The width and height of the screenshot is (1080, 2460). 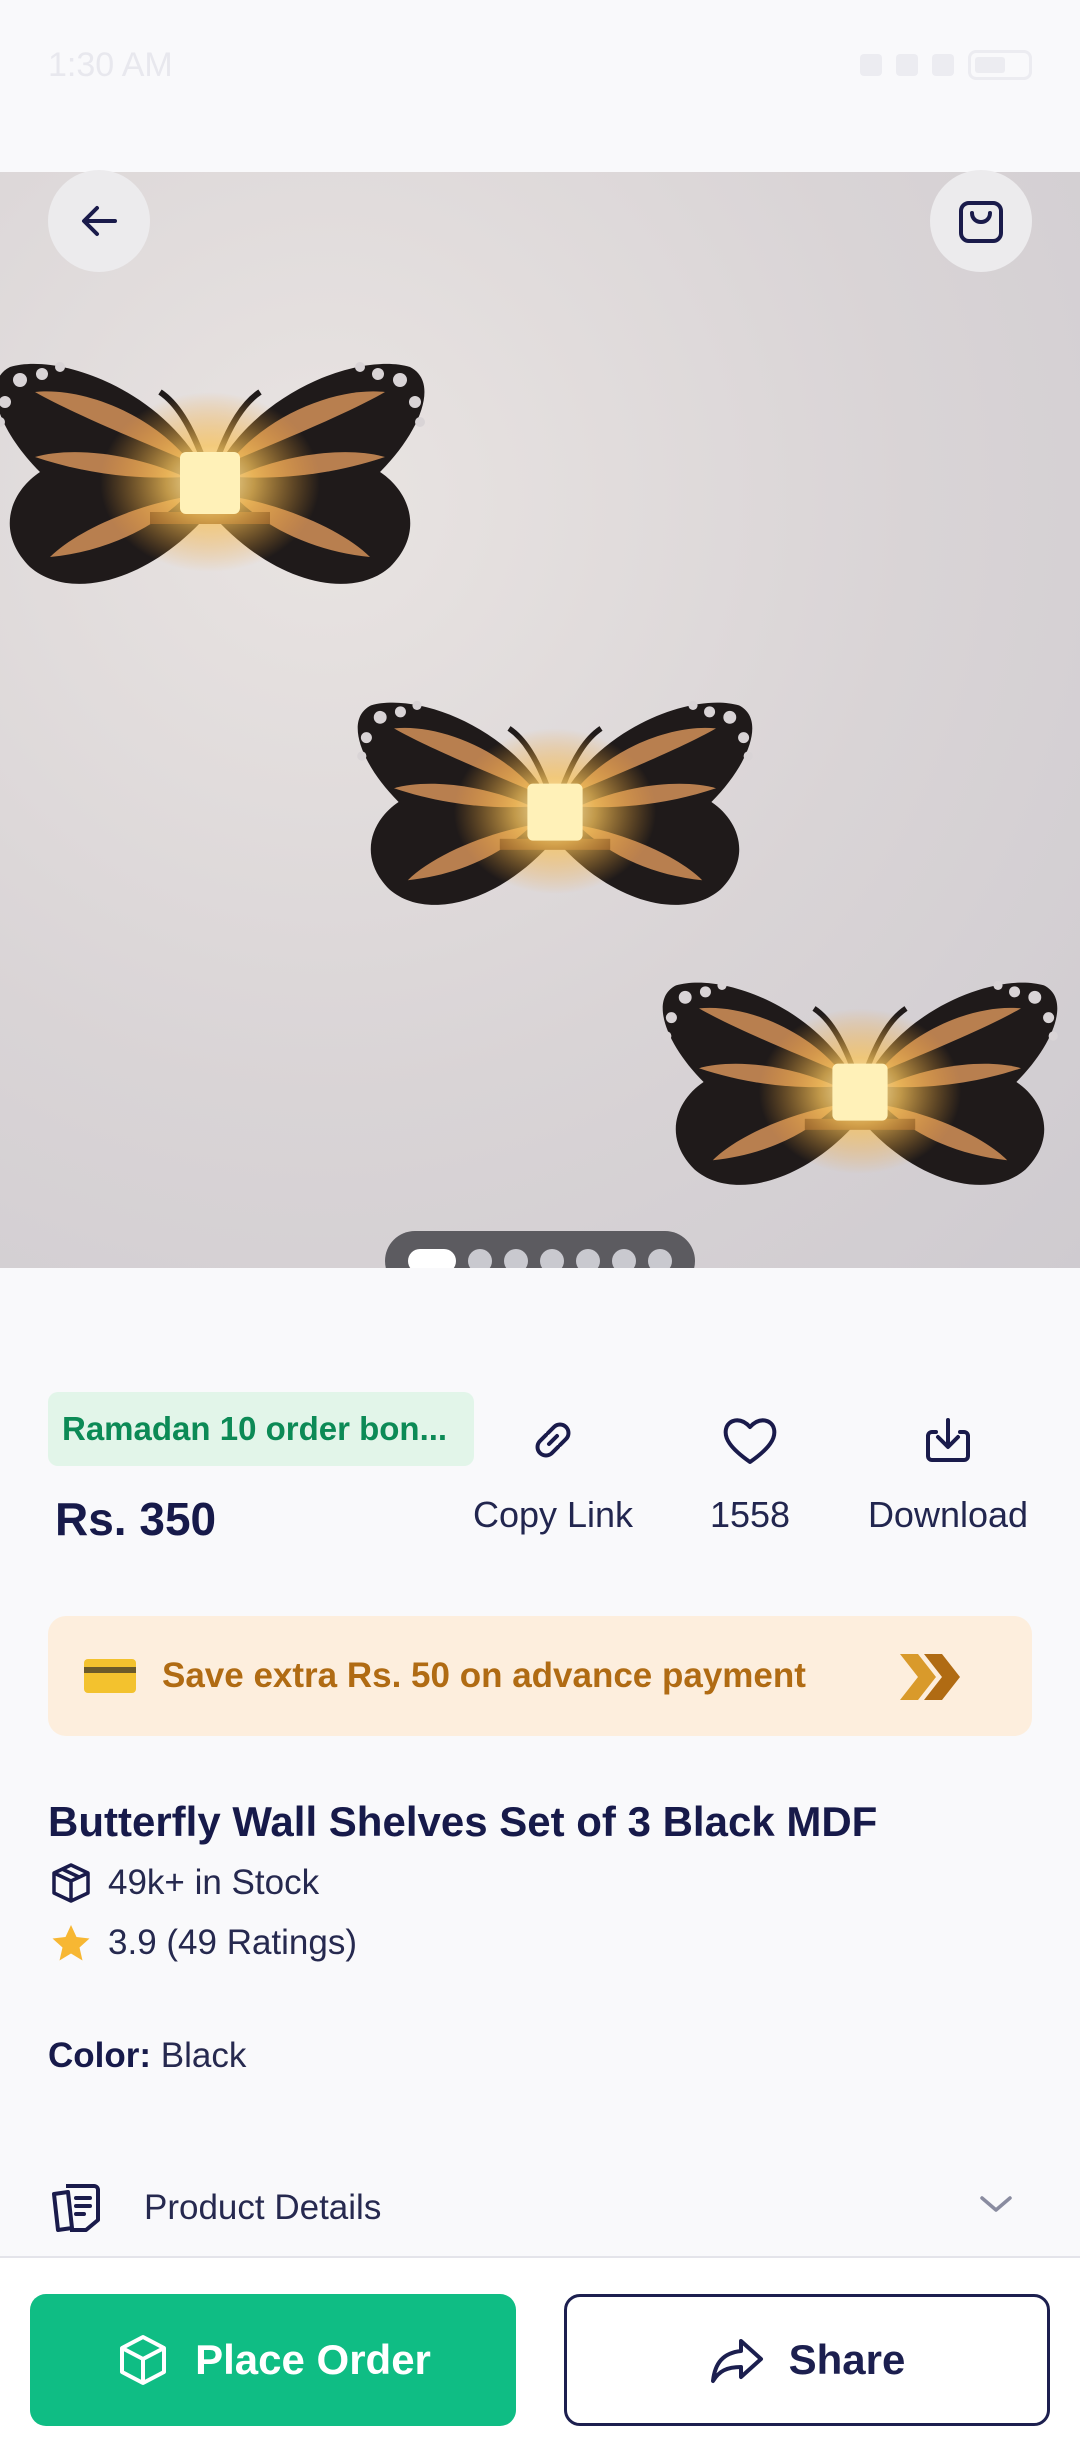 I want to click on notification-icon, so click(x=871, y=65).